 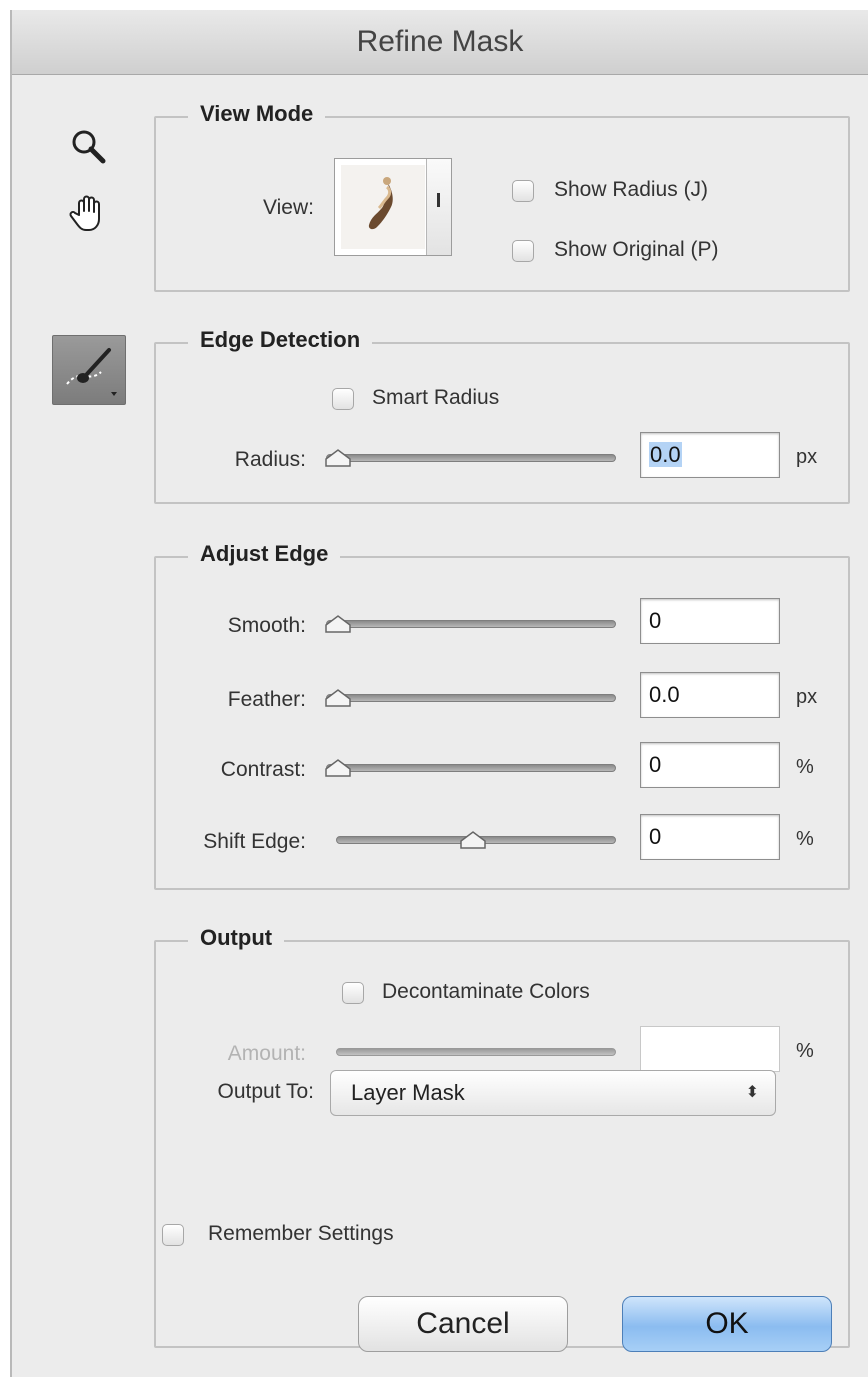 I want to click on amount-input, so click(x=710, y=1049).